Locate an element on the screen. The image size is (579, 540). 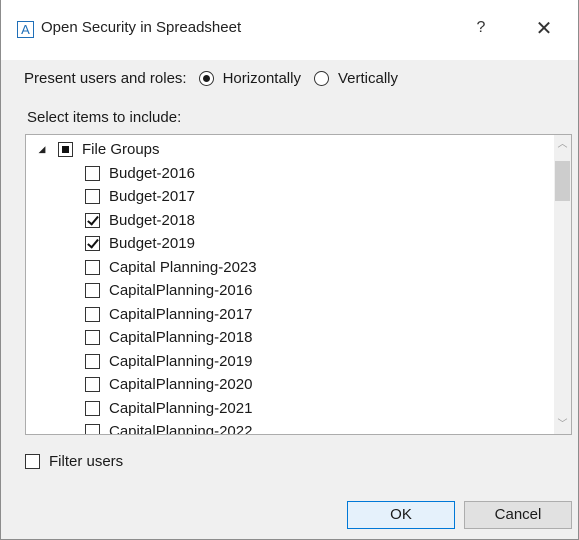
tree-item: Budget-2018 is located at coordinates (140, 220).